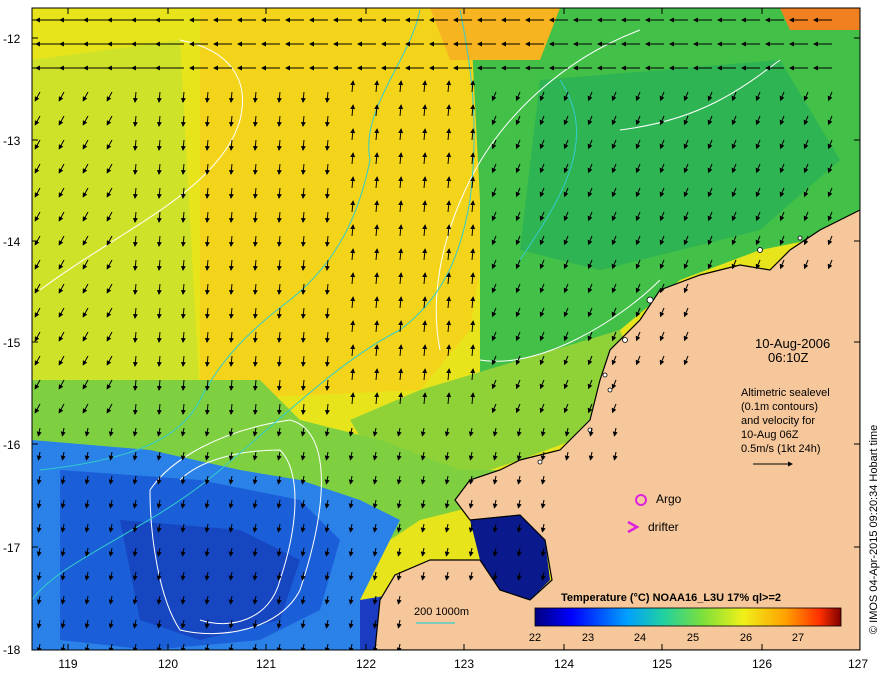 This screenshot has width=880, height=680. Describe the element at coordinates (588, 638) in the screenshot. I see `colorbar-tick: 23` at that location.